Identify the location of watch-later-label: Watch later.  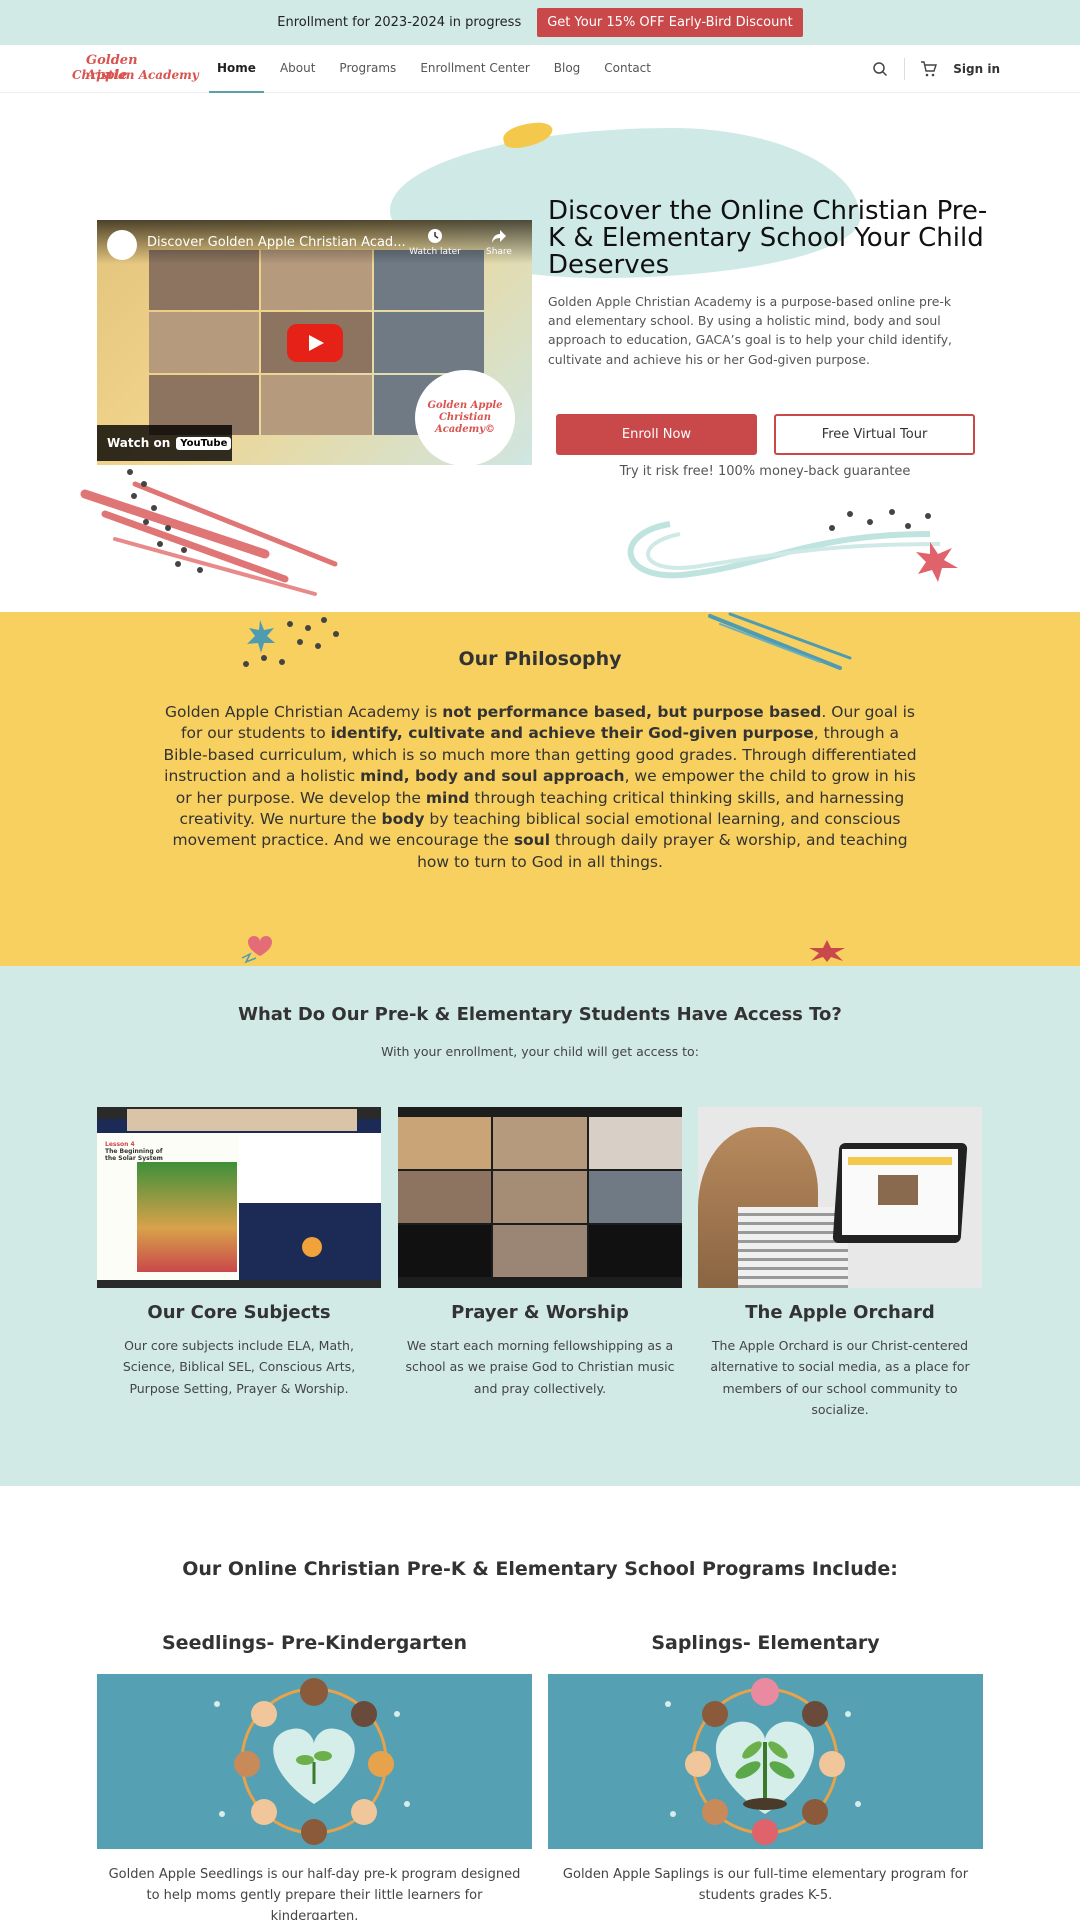
(435, 252).